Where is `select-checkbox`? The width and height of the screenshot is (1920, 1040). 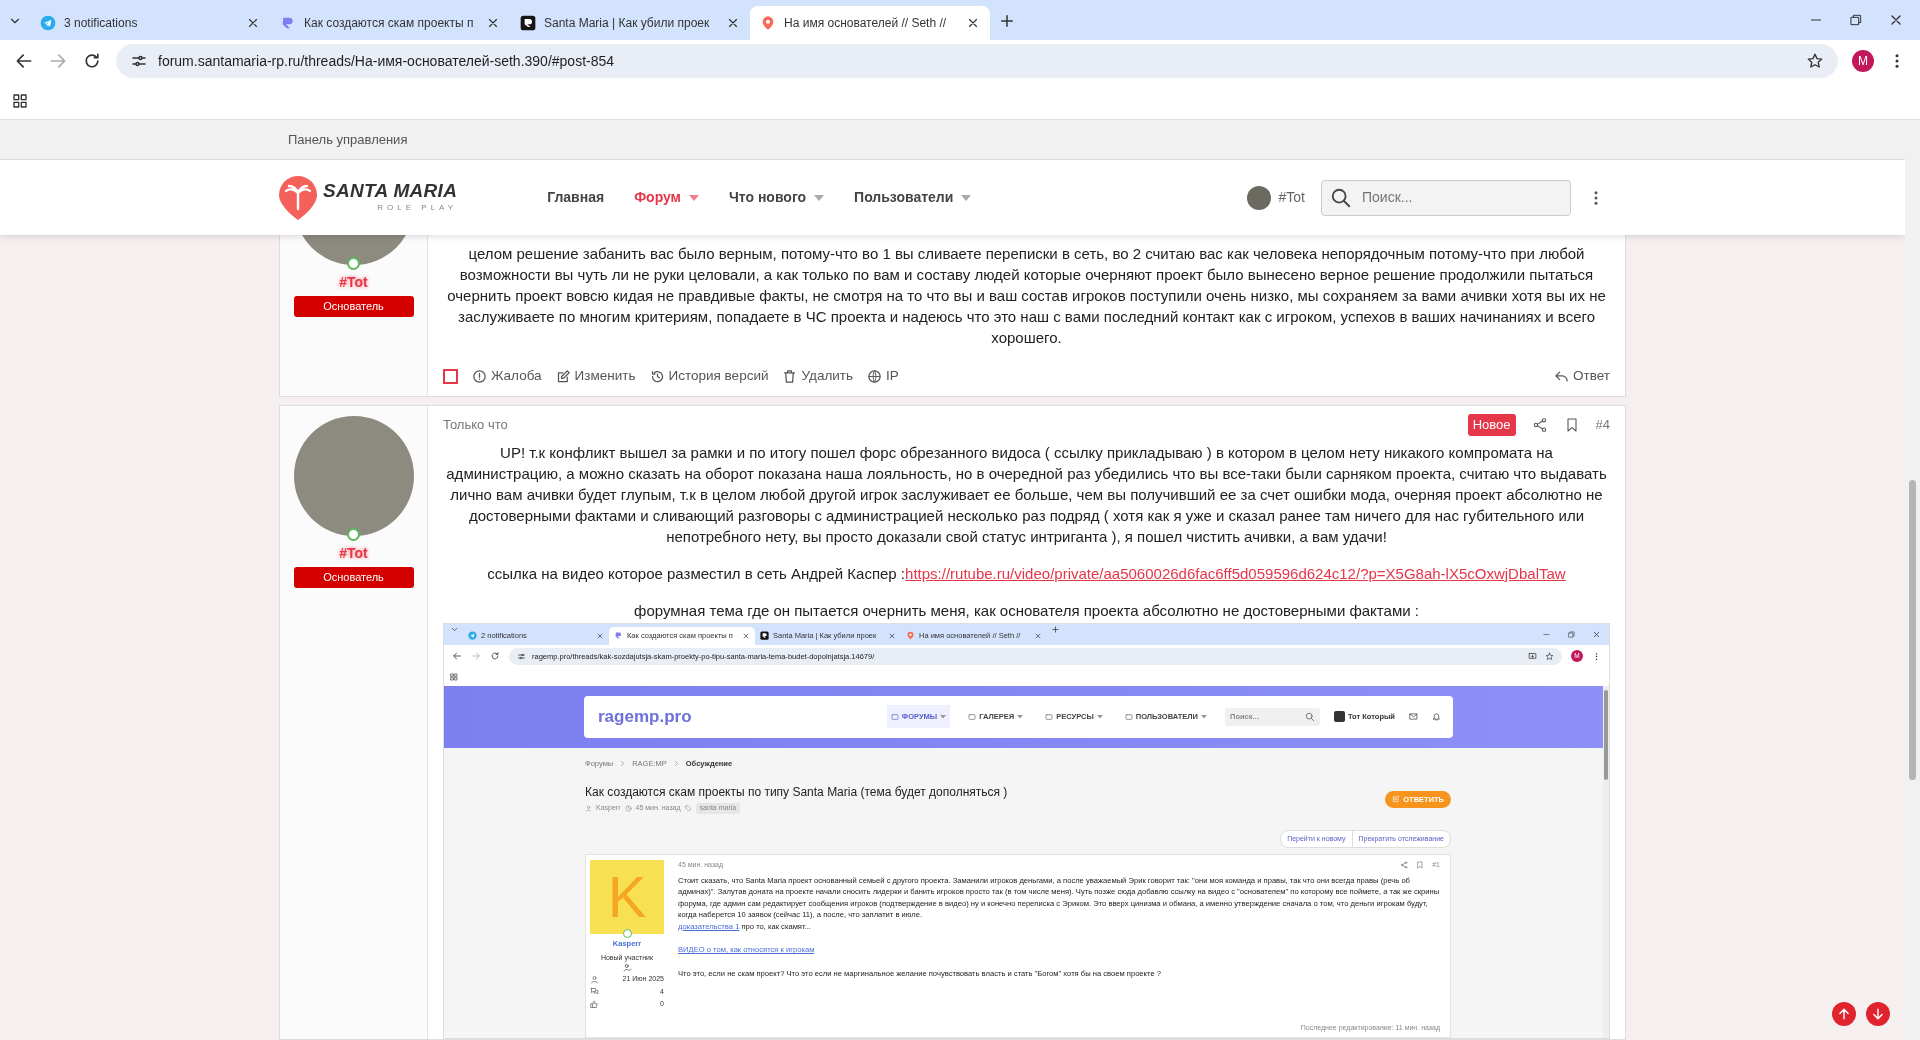
select-checkbox is located at coordinates (450, 376).